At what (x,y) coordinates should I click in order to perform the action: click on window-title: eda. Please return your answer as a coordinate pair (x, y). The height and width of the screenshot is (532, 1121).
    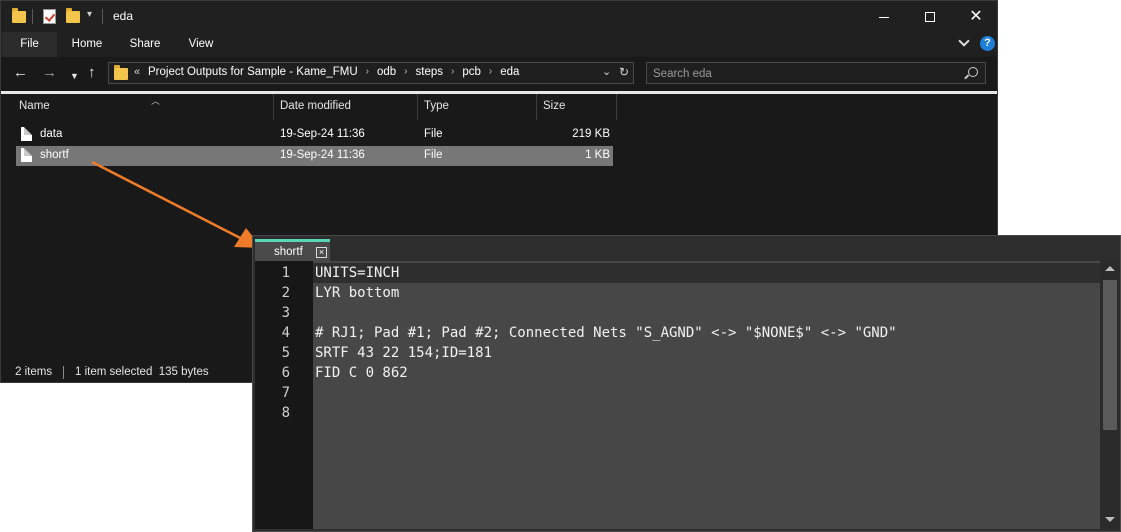
    Looking at the image, I should click on (123, 16).